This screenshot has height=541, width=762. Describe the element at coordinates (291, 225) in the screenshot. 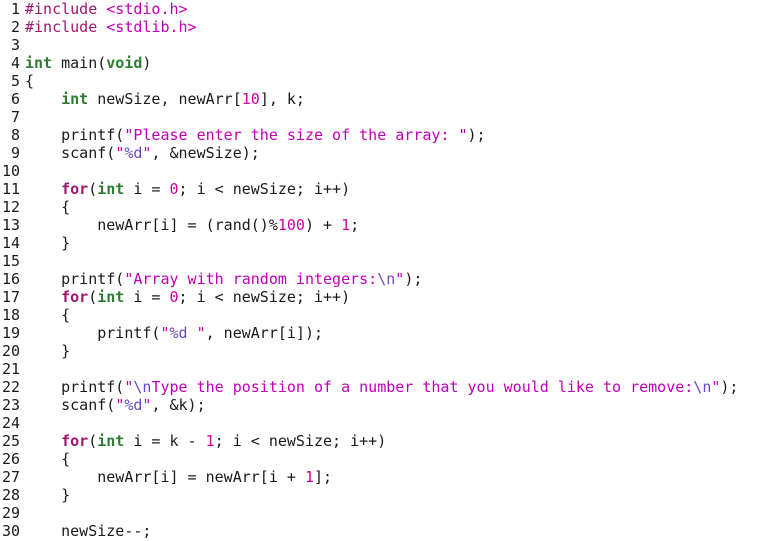

I see `code-token: 100` at that location.